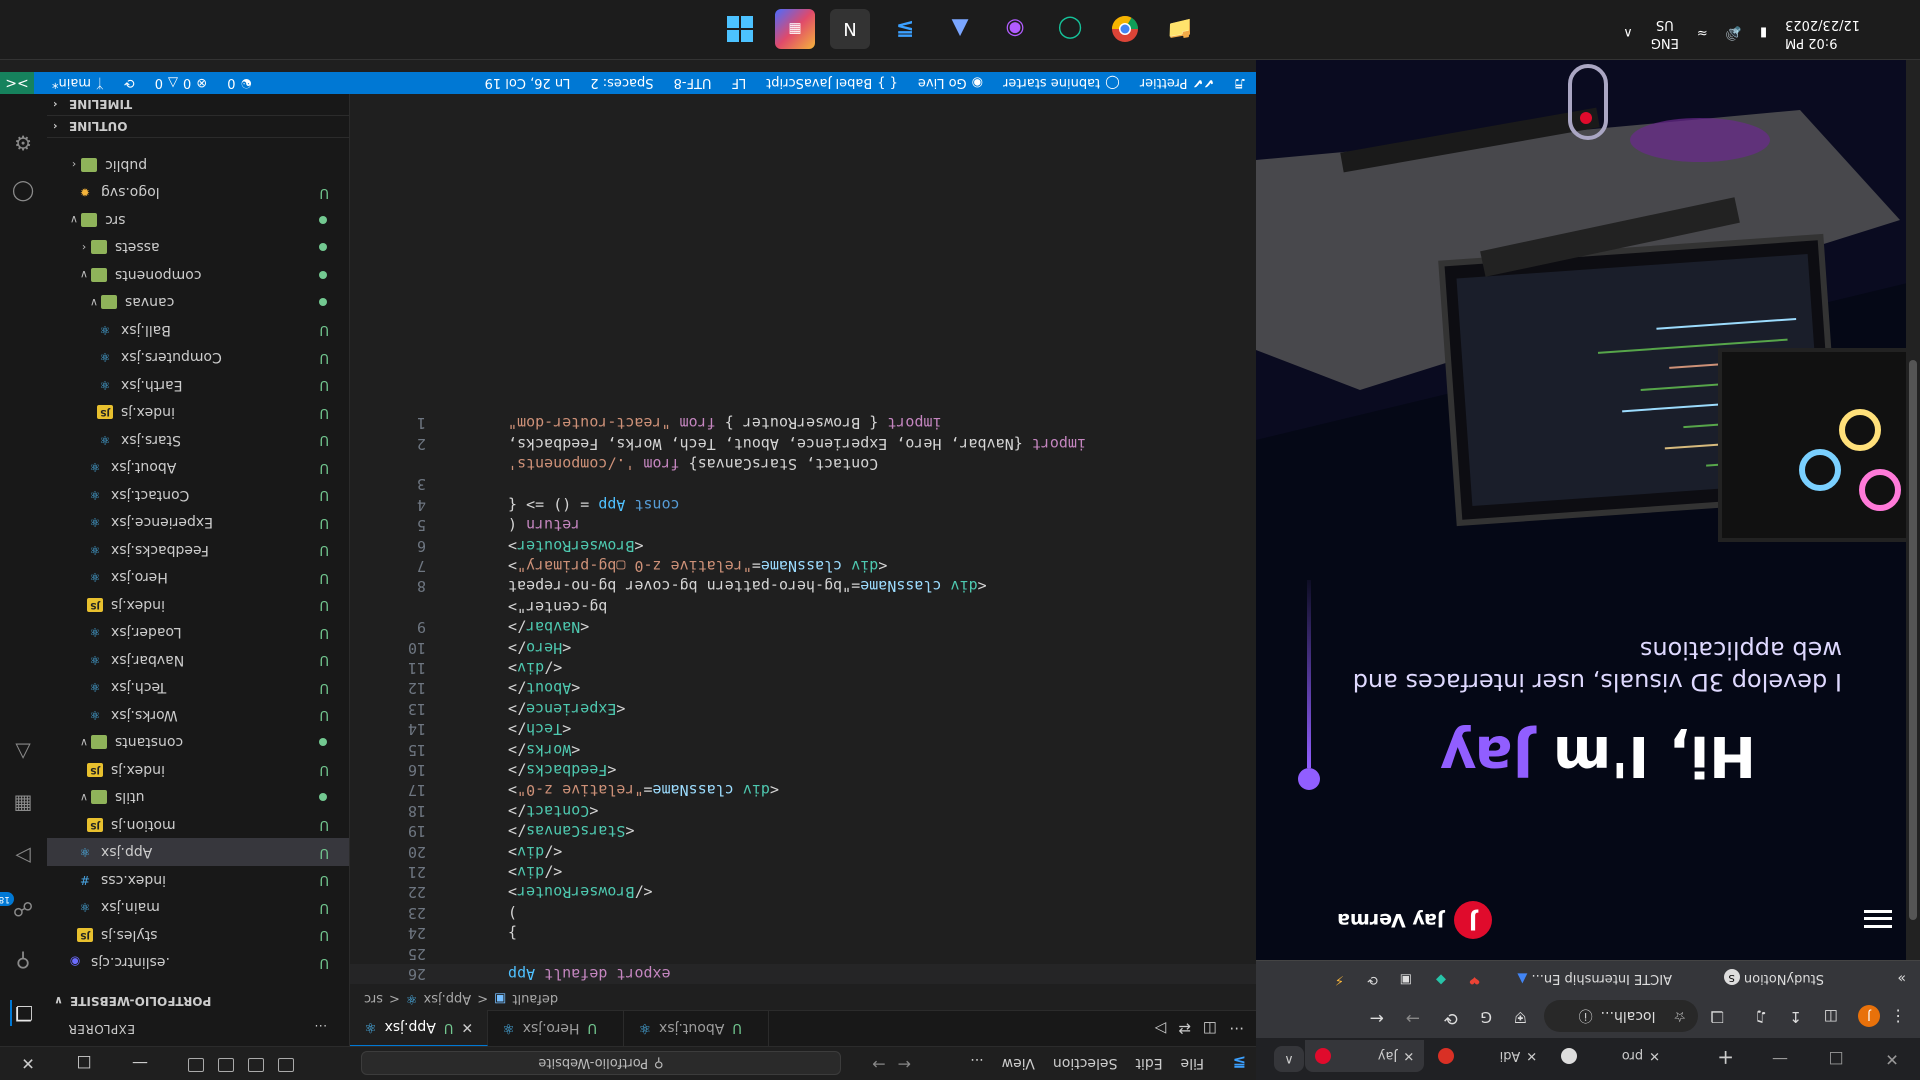 Image resolution: width=1920 pixels, height=1080 pixels. I want to click on status-language: { } Babel JavaScript, so click(832, 83).